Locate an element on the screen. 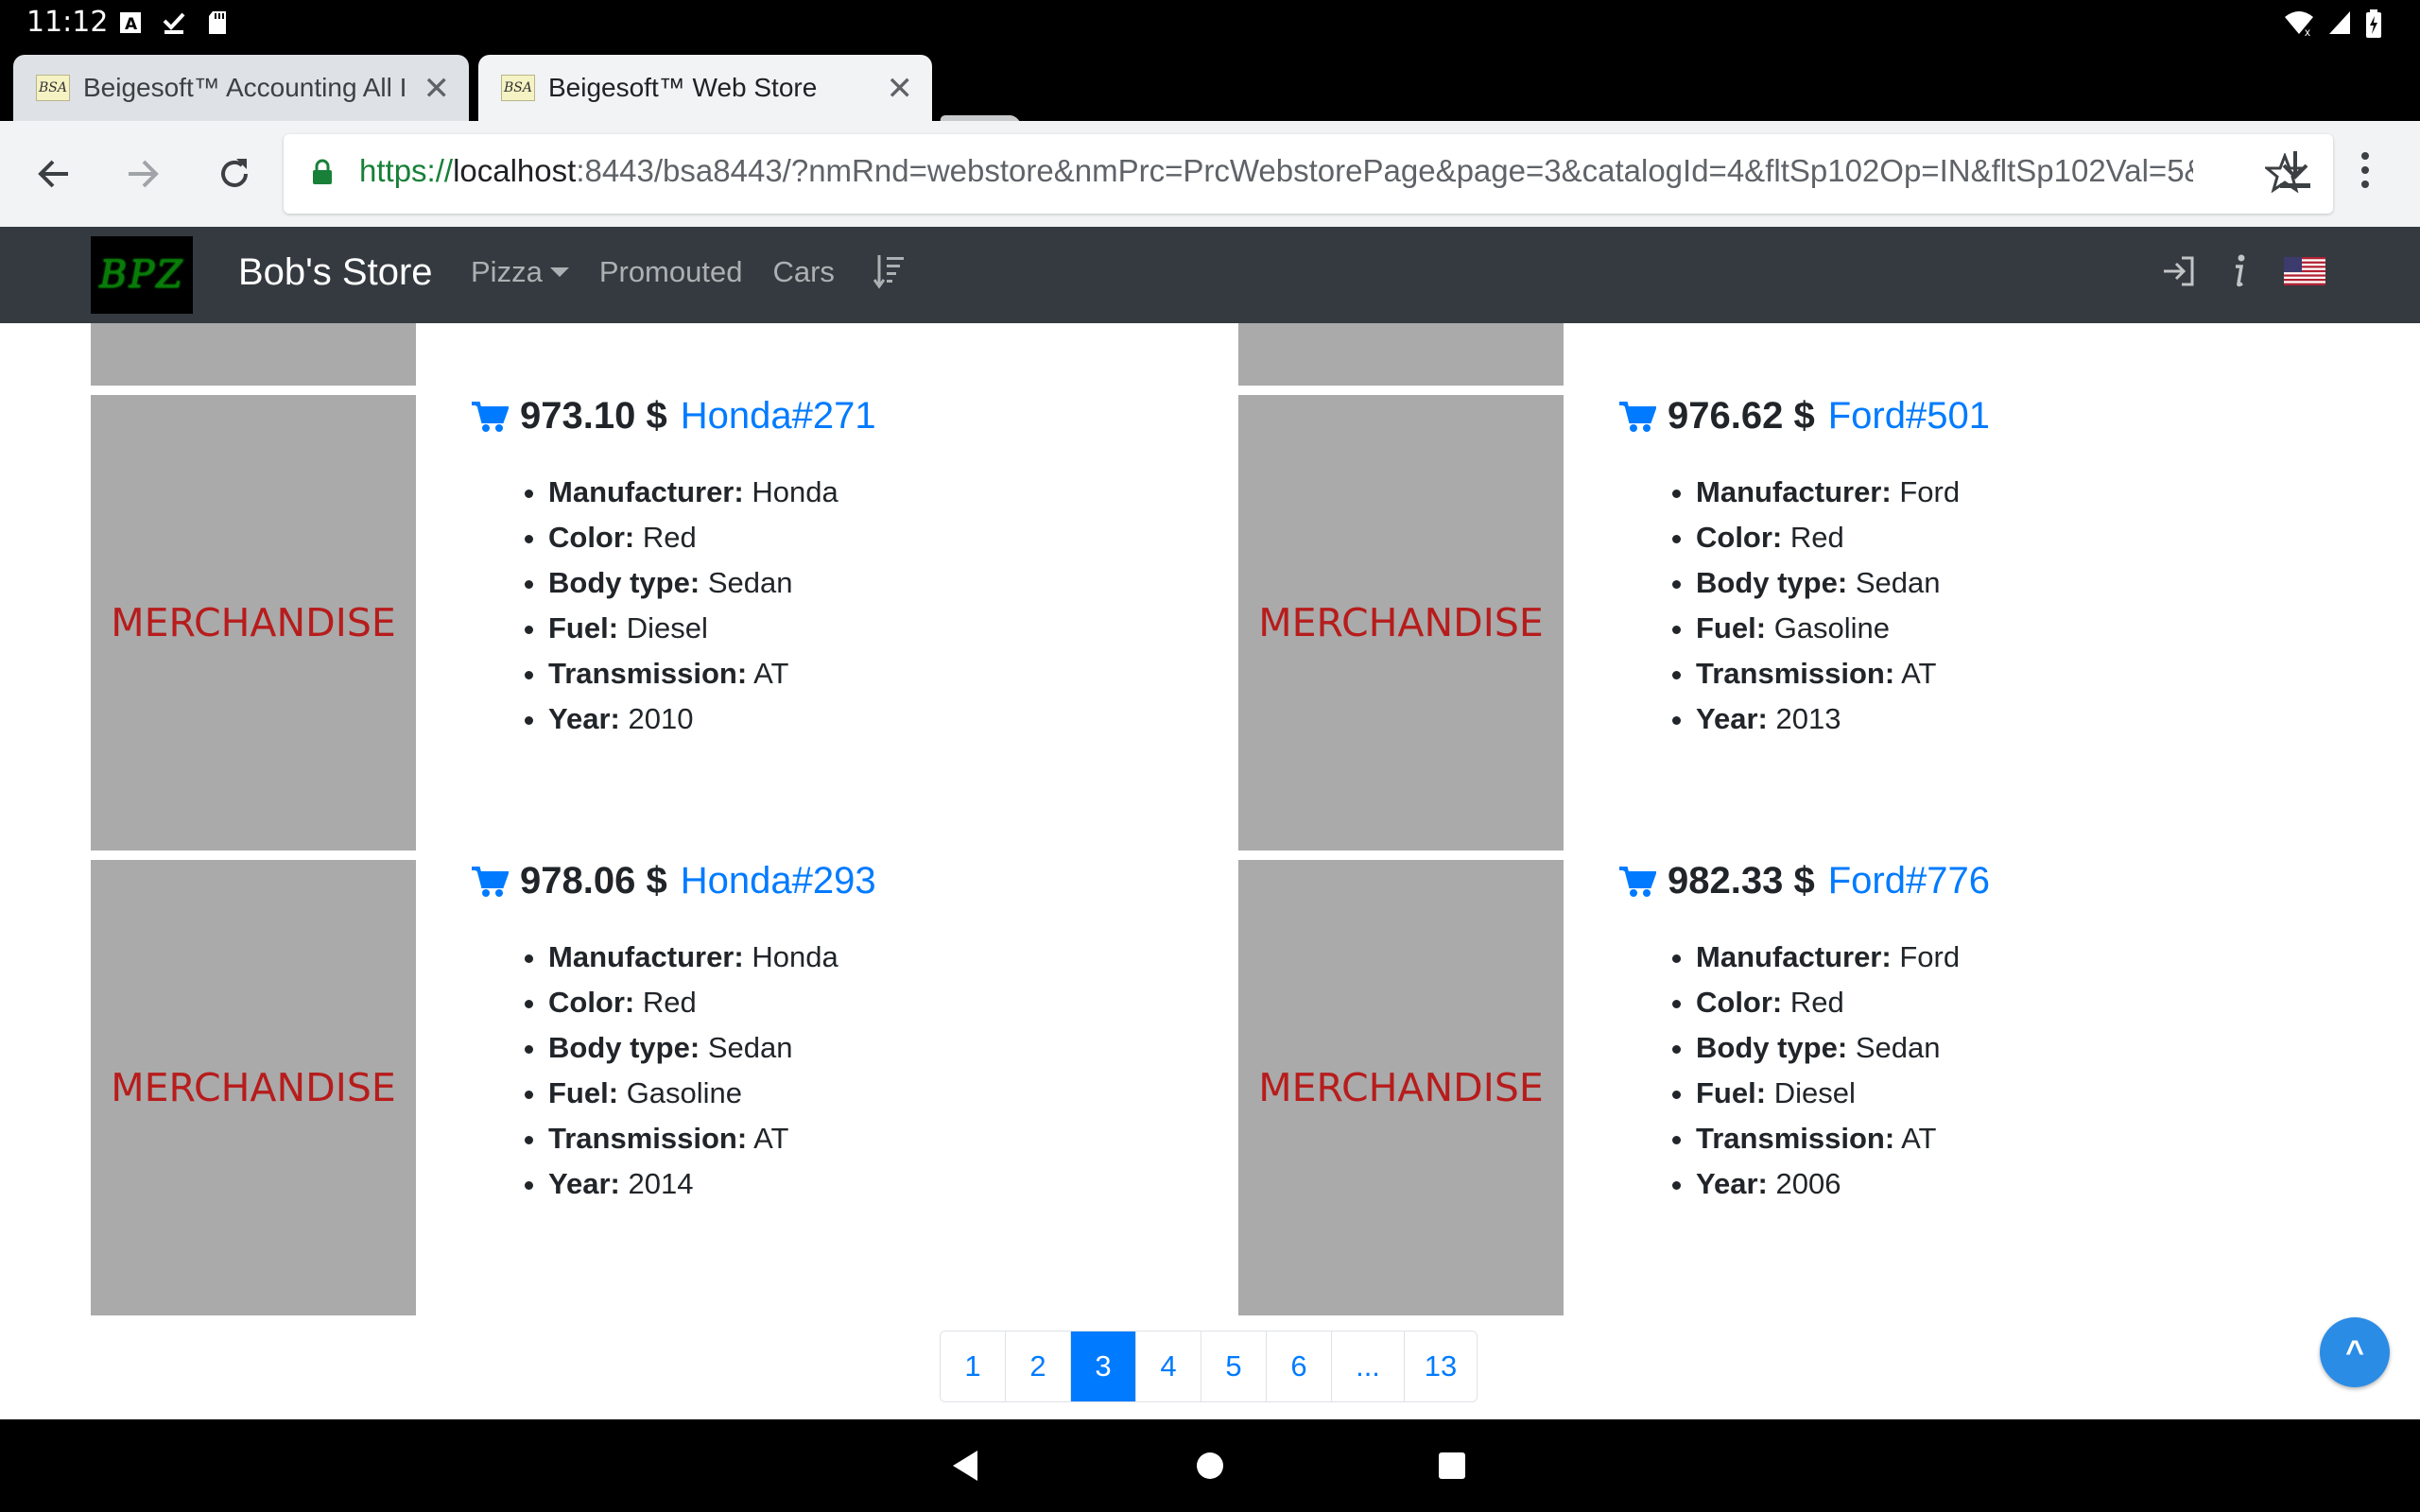 Image resolution: width=2420 pixels, height=1512 pixels. sort-icon is located at coordinates (889, 274).